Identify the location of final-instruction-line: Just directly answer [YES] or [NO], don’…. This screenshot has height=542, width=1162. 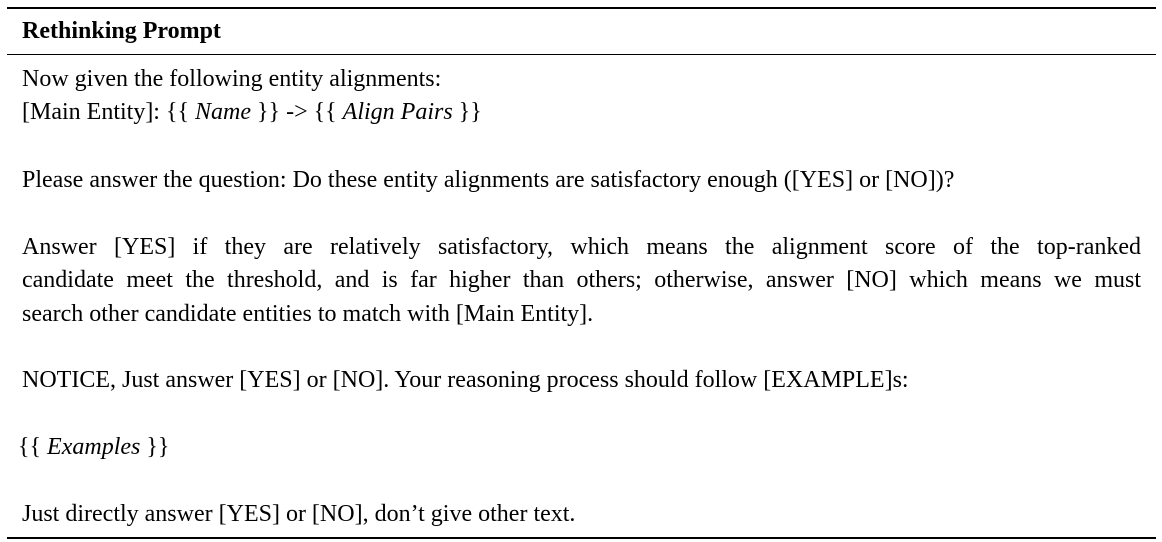
(299, 514).